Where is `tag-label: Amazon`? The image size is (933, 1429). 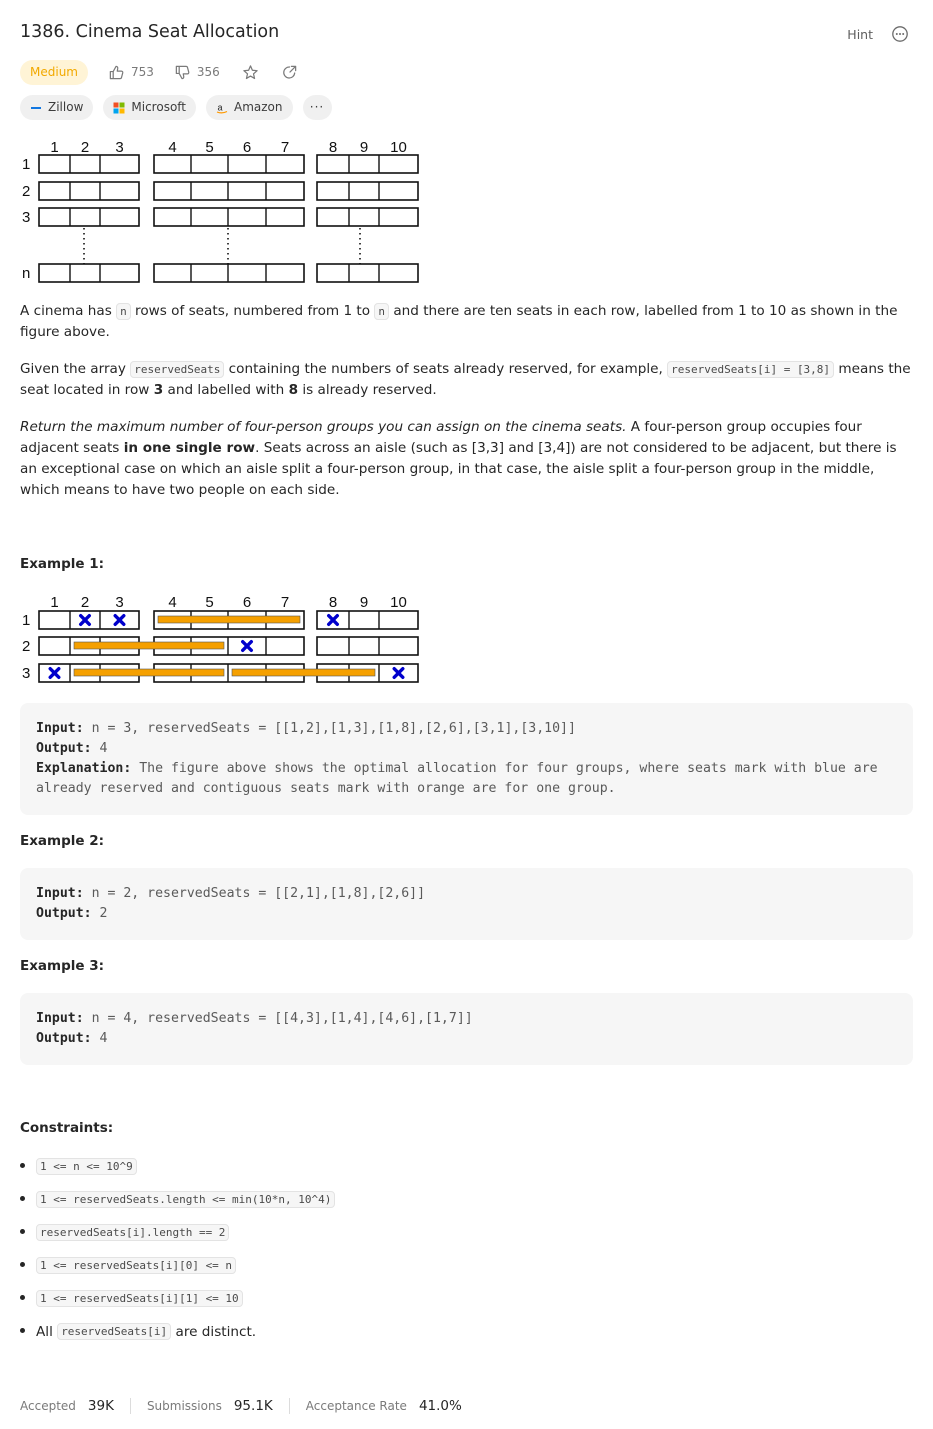 tag-label: Amazon is located at coordinates (258, 107).